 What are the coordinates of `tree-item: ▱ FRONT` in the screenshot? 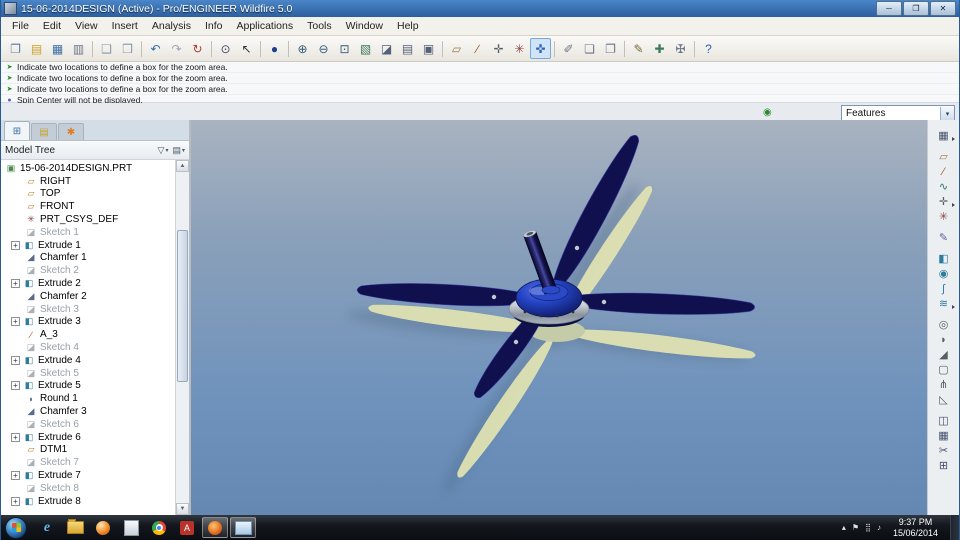 It's located at (88, 206).